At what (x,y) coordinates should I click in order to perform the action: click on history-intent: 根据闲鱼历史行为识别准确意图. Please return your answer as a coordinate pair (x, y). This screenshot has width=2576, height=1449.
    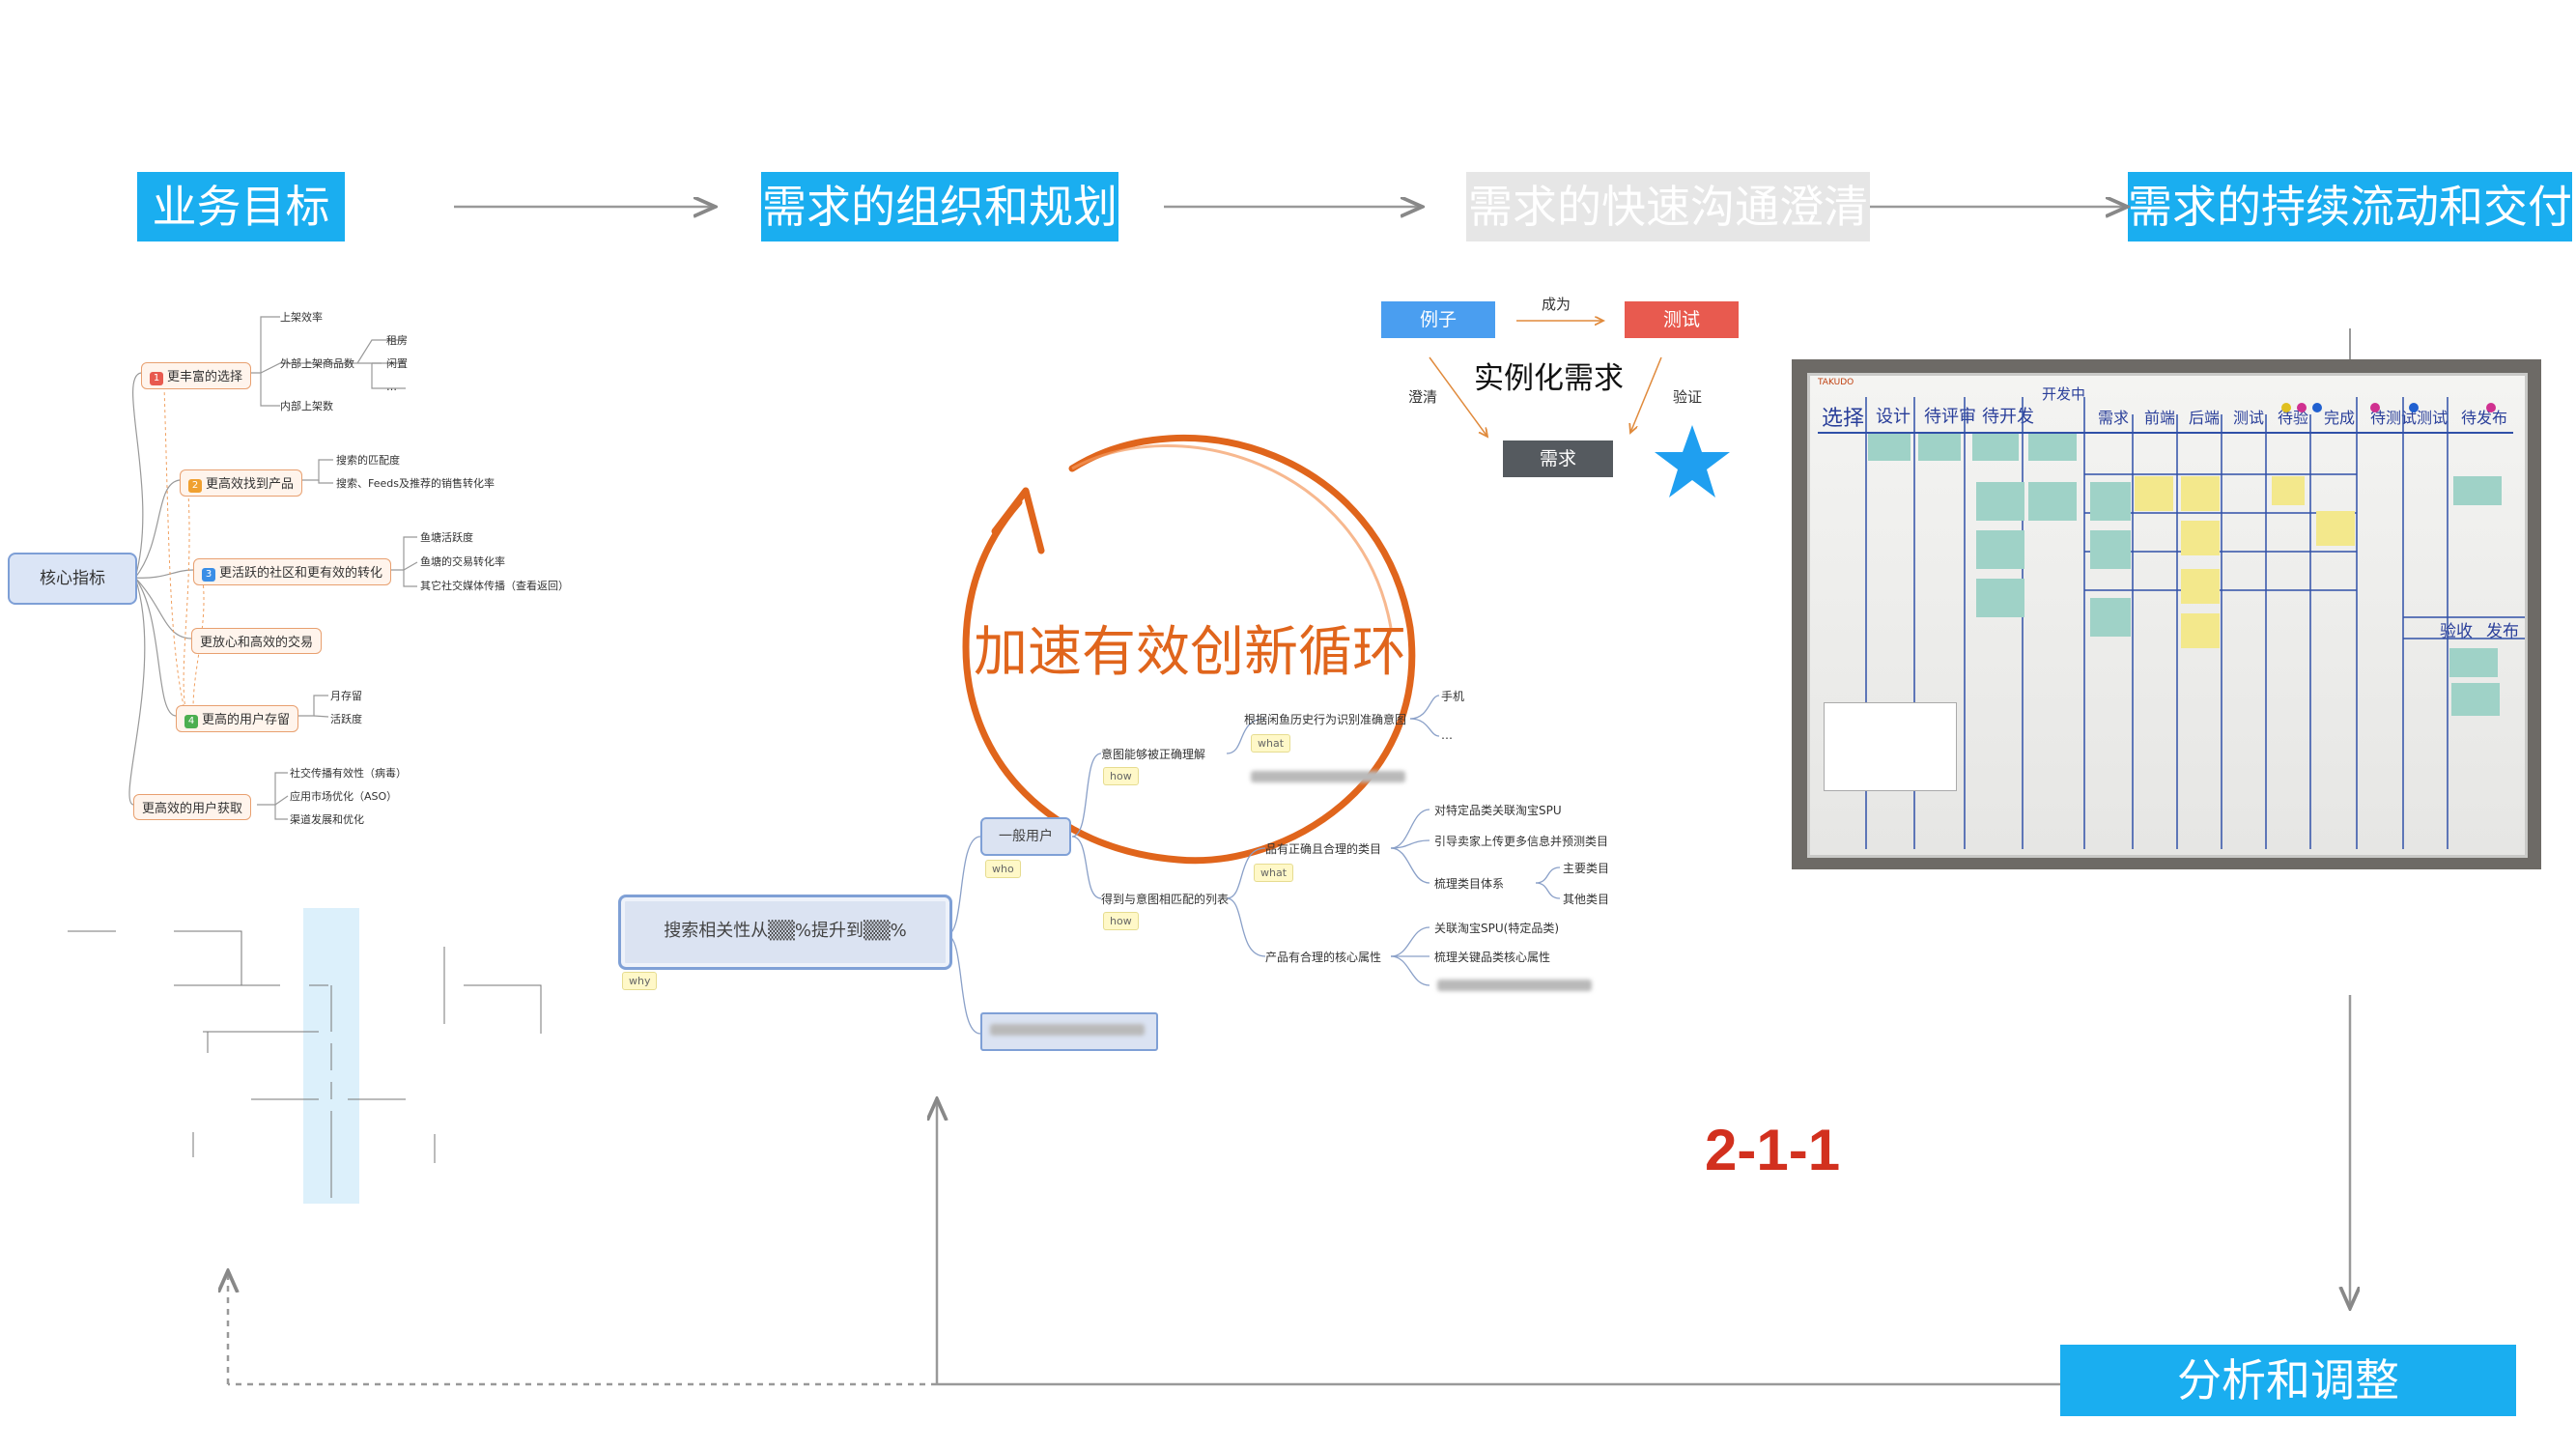
    Looking at the image, I should click on (1325, 719).